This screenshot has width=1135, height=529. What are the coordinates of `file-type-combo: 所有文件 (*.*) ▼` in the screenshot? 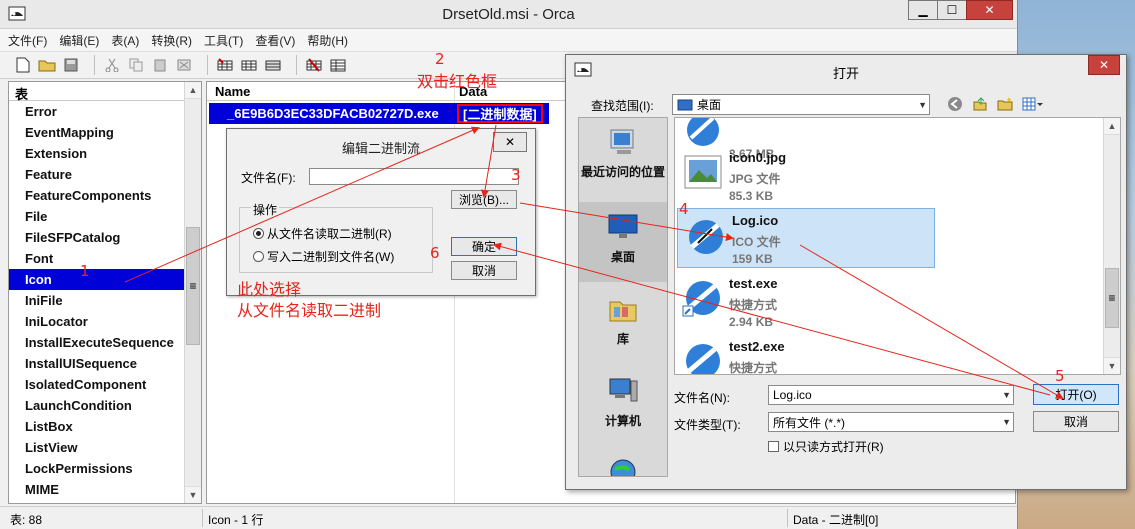 It's located at (891, 422).